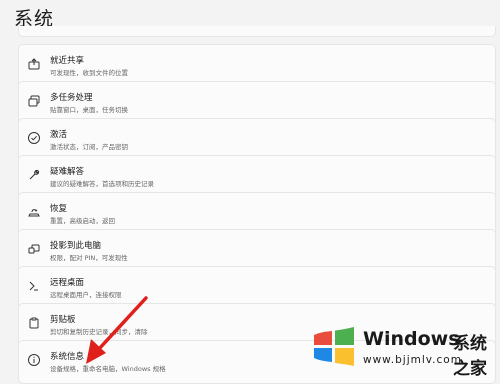 Image resolution: width=500 pixels, height=384 pixels. I want to click on projection-icon, so click(34, 249).